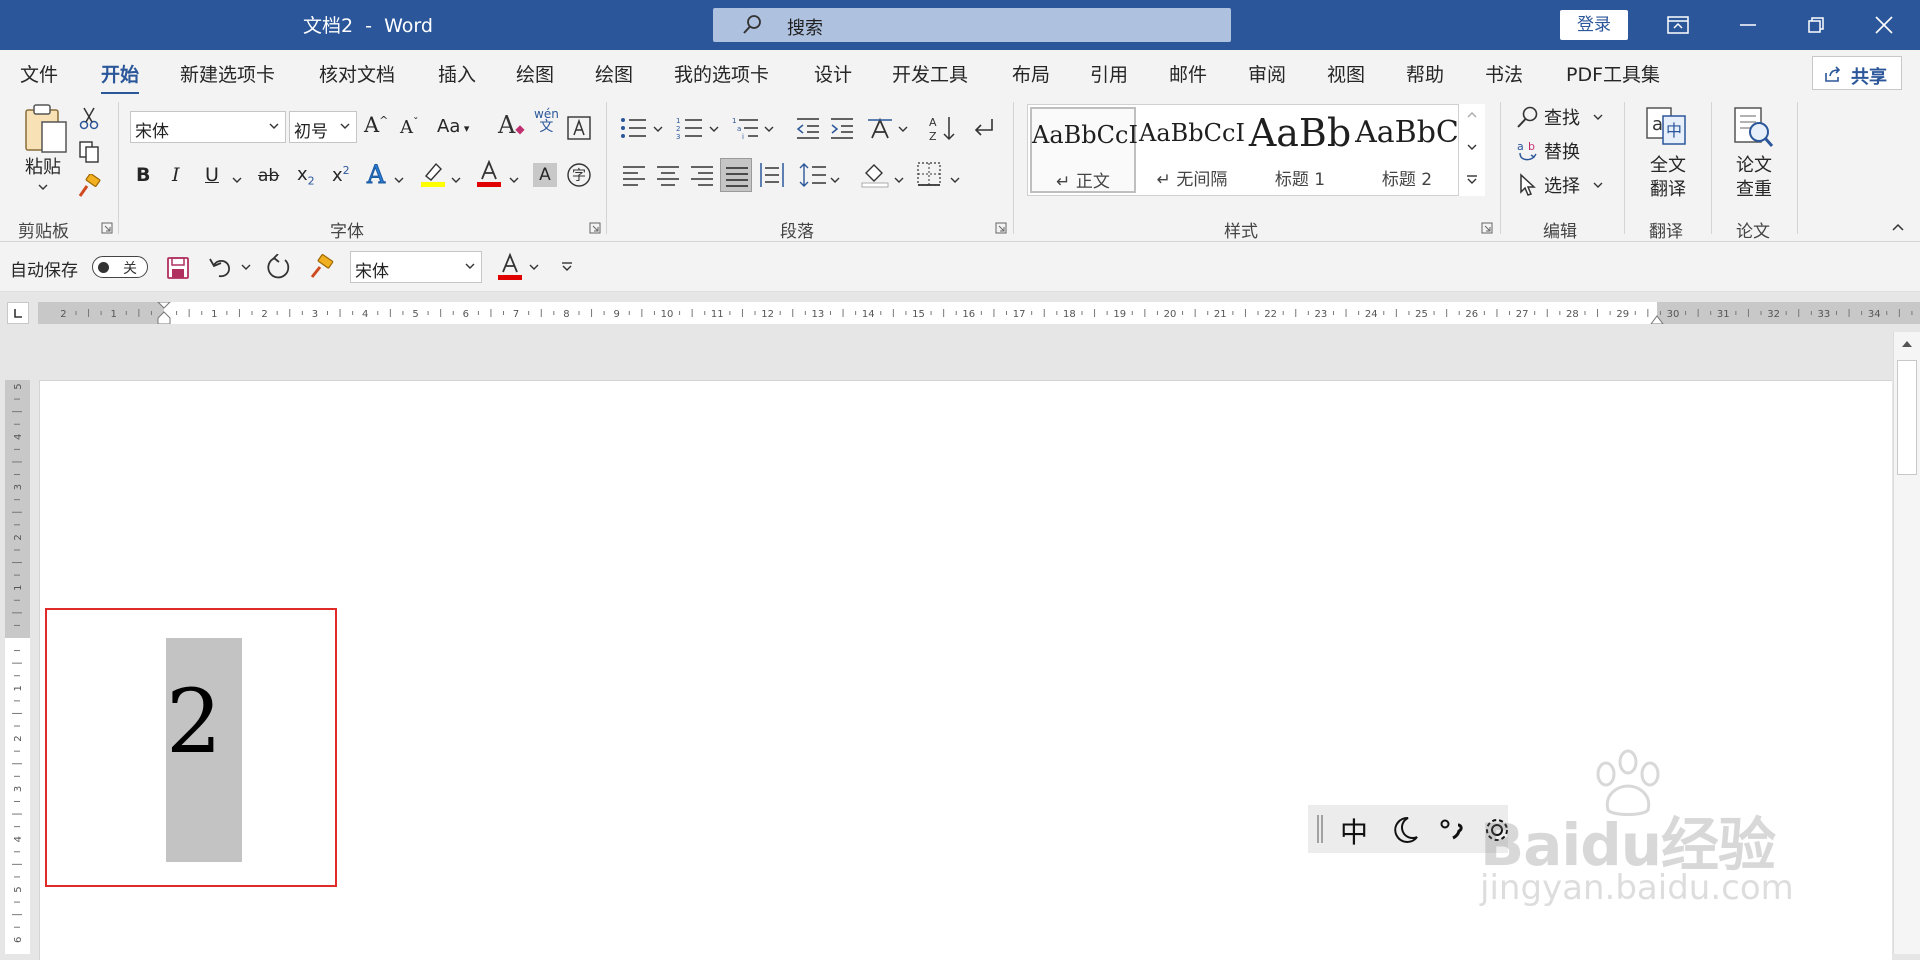 The width and height of the screenshot is (1920, 960). I want to click on superscript-button: x2, so click(341, 175).